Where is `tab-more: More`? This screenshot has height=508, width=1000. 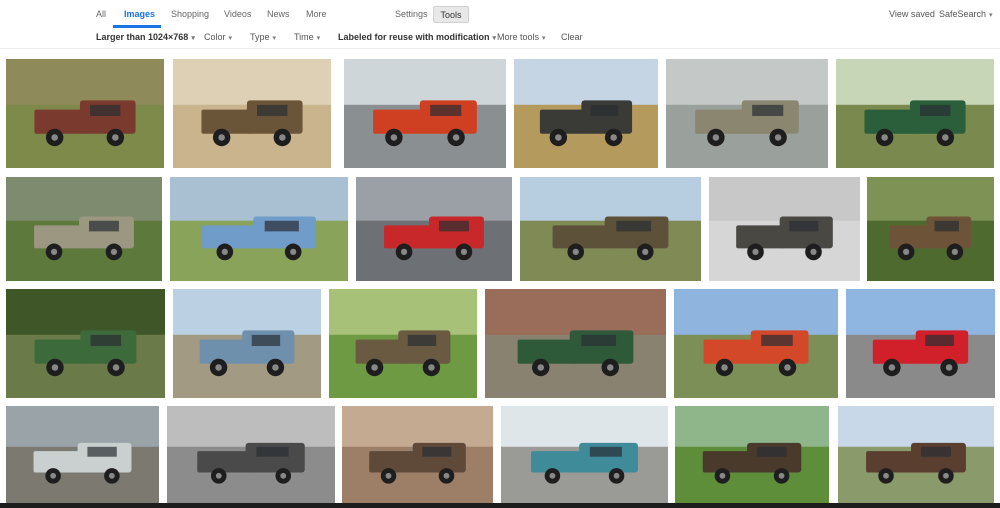 tab-more: More is located at coordinates (316, 14).